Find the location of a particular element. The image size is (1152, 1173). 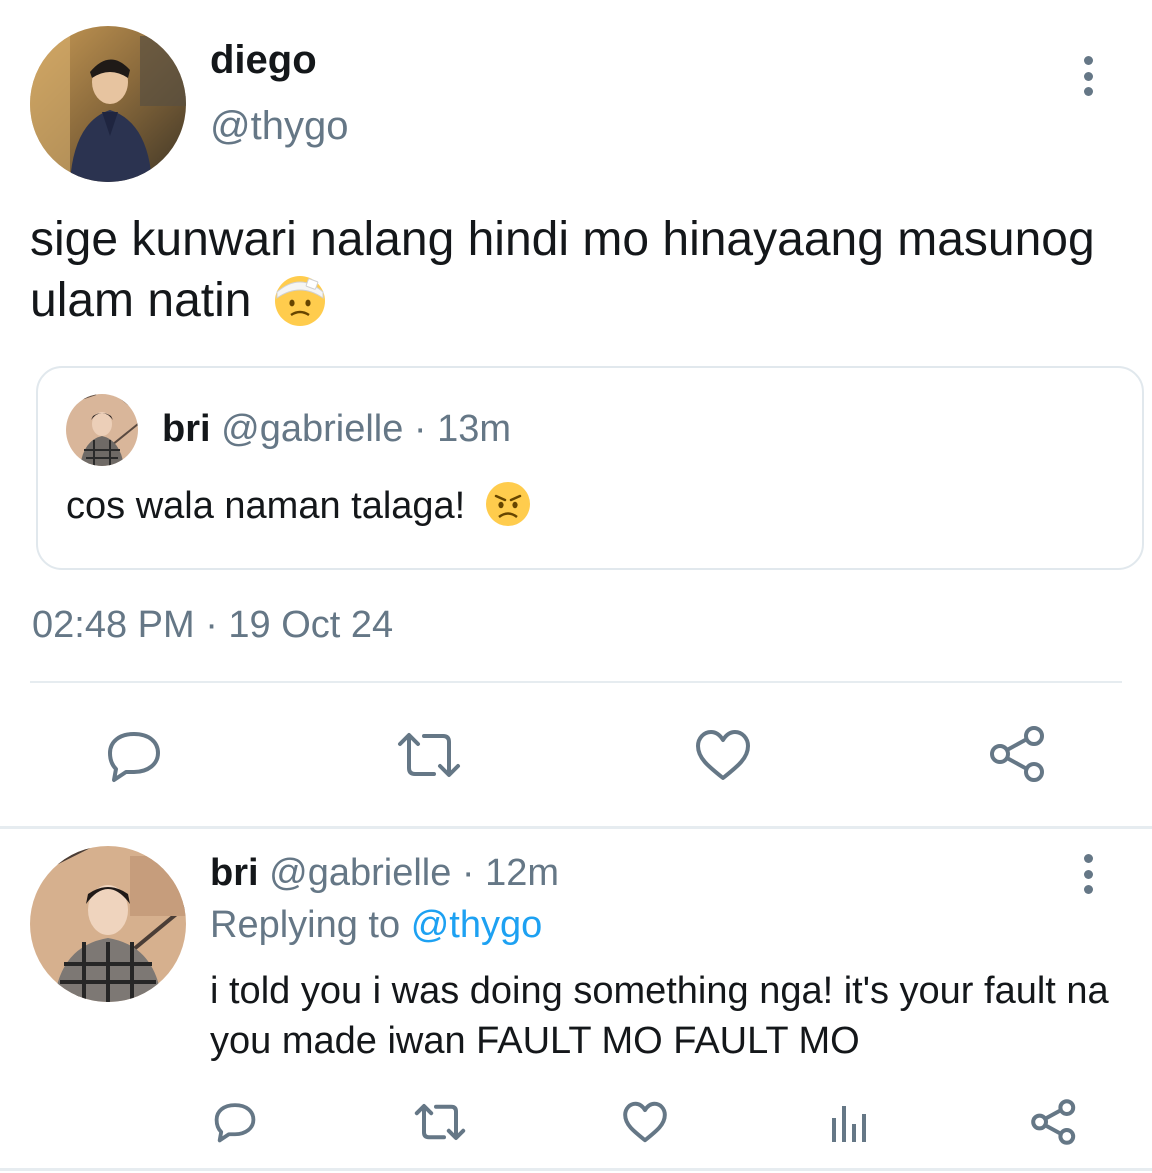

tweet-timestamp: 02:48 PM · 19 Oct 24 is located at coordinates (212, 625).